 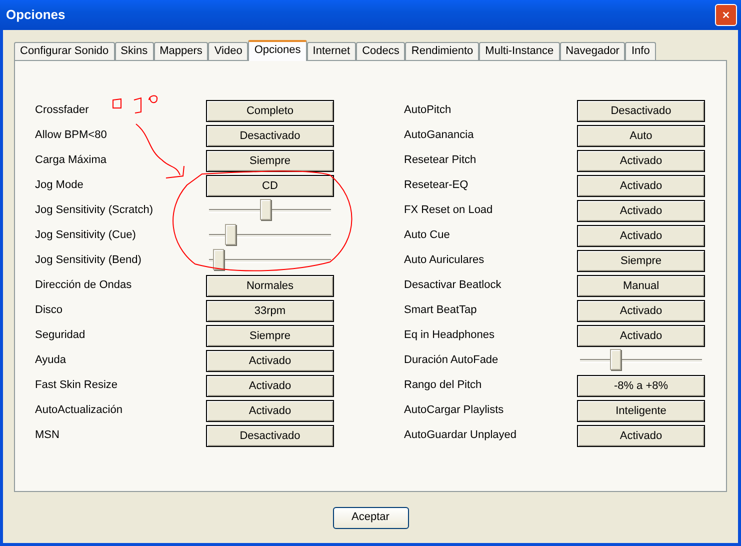 I want to click on tab: Mappers, so click(x=181, y=51).